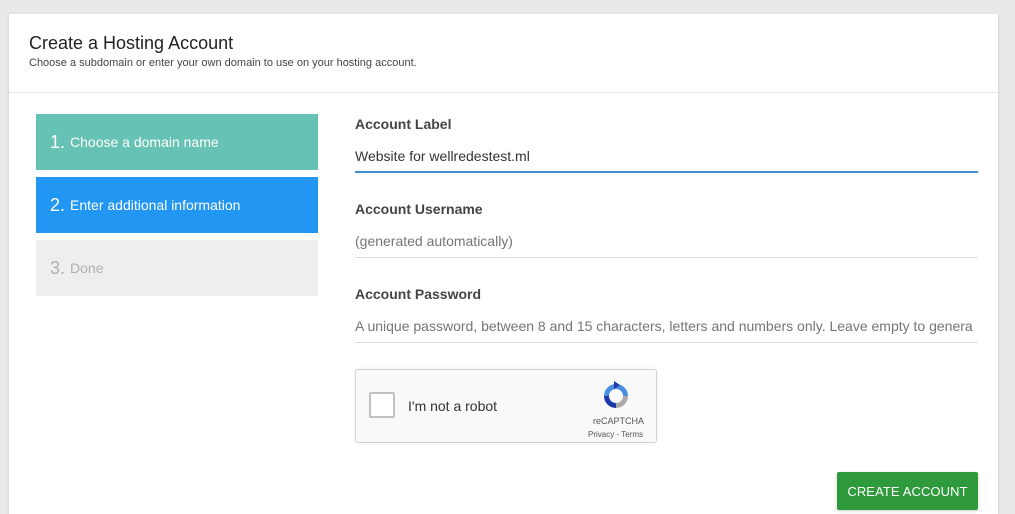 The width and height of the screenshot is (1015, 514). I want to click on page-title: Create a Hosting Account, so click(131, 43).